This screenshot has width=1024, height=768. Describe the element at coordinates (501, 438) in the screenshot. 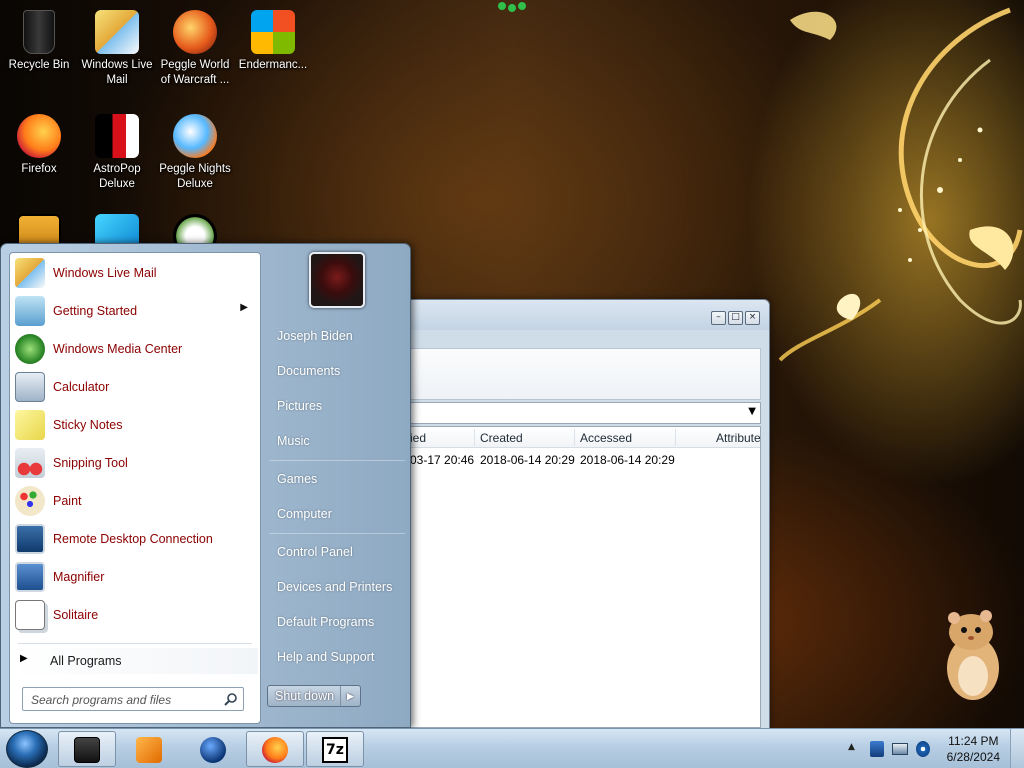

I see `column-created: Created` at that location.